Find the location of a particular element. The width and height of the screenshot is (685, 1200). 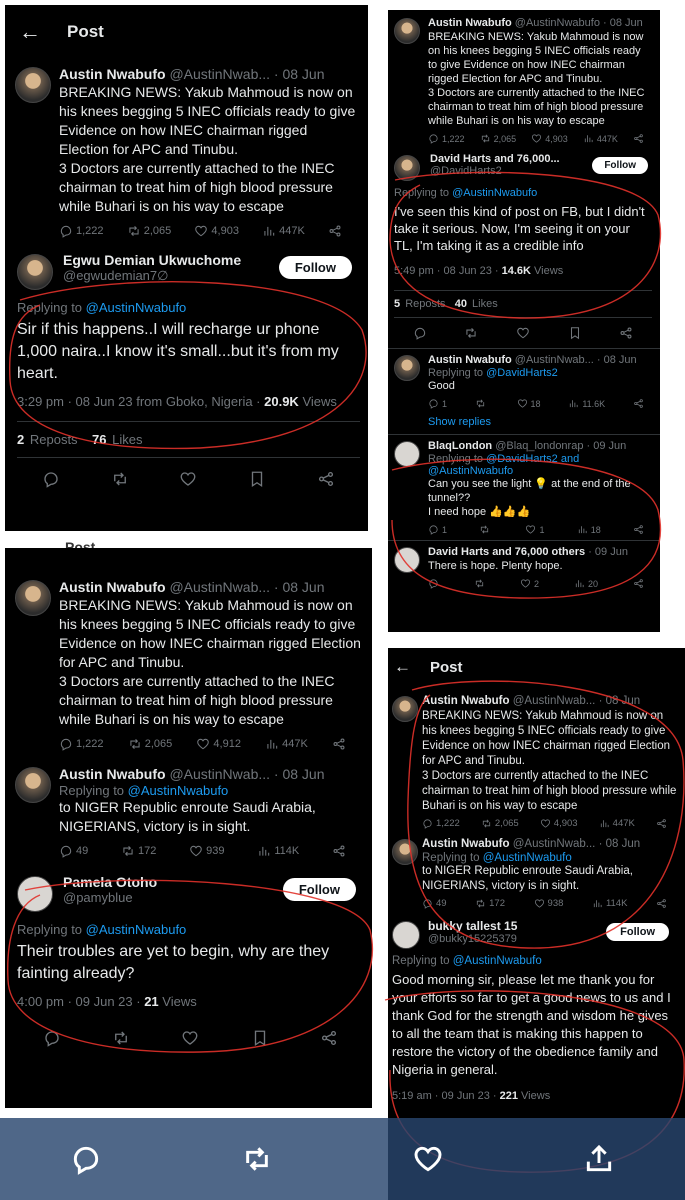

show-replies-link: Show replies is located at coordinates (524, 424).